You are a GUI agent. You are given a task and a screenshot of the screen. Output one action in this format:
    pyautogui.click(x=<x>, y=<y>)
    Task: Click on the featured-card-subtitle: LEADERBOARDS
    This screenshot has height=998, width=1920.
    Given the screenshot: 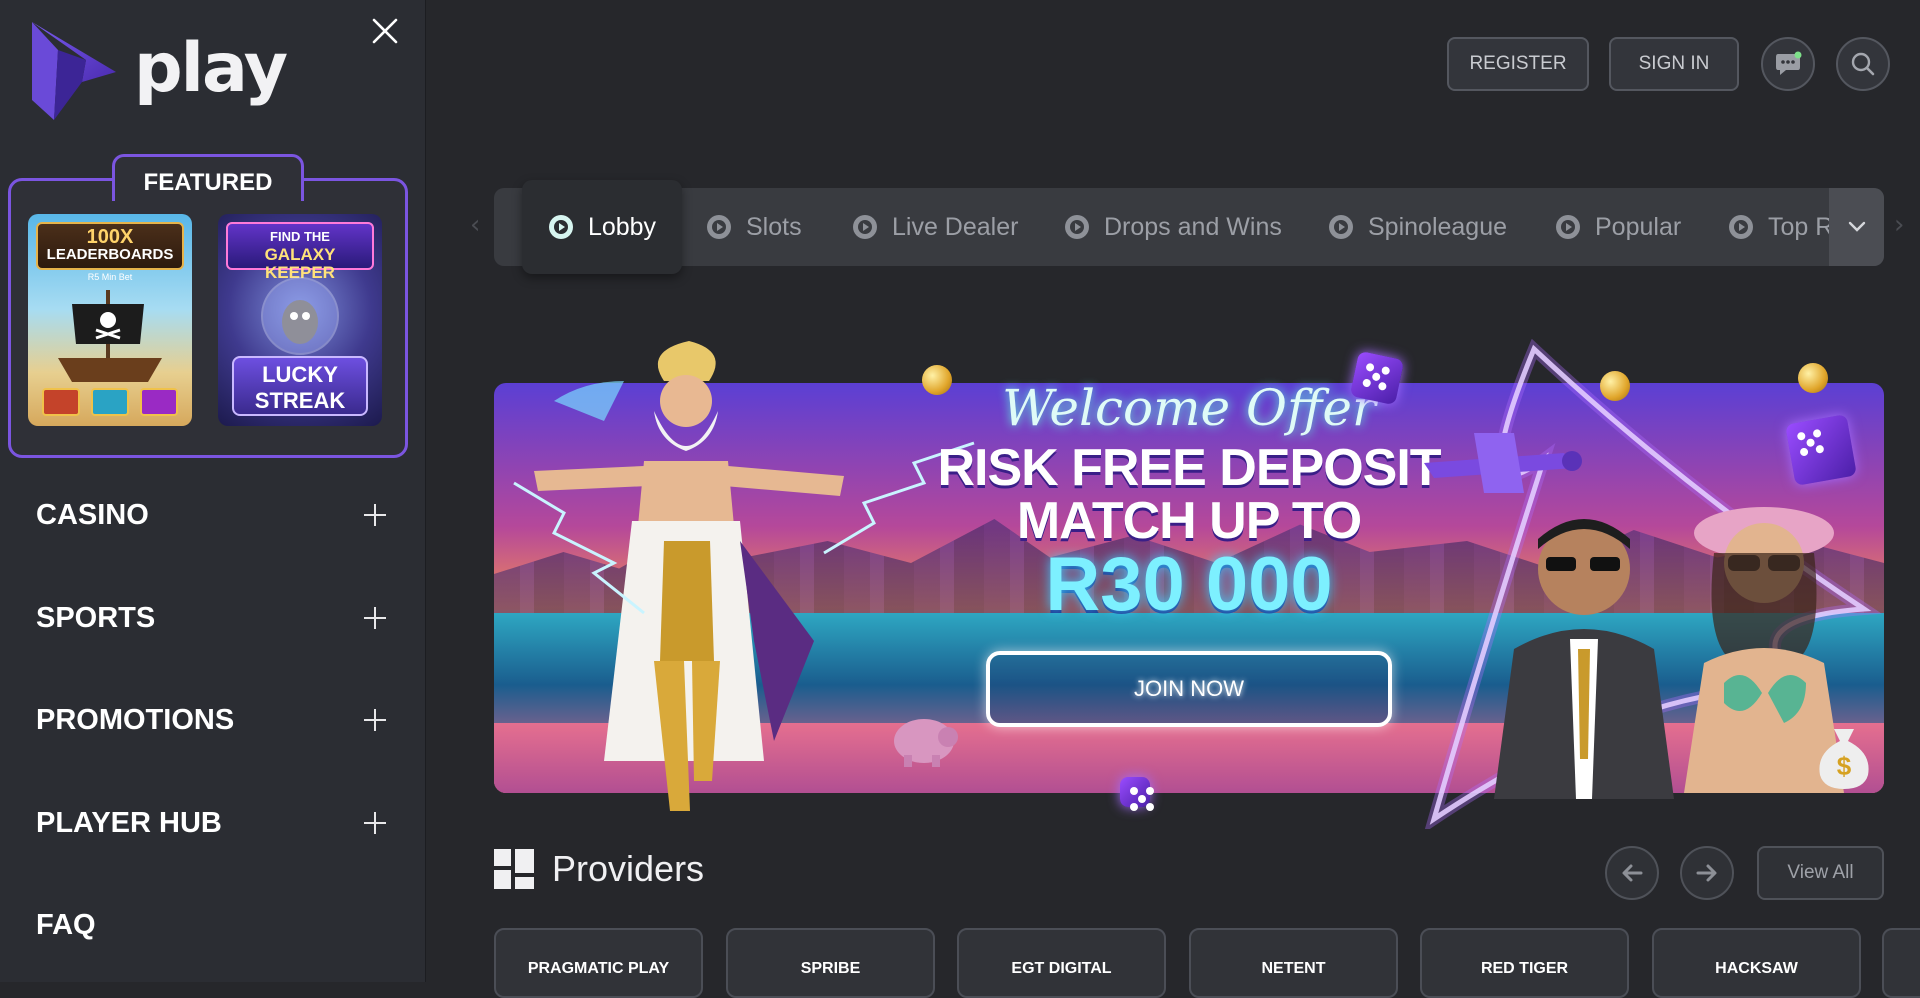 What is the action you would take?
    pyautogui.click(x=110, y=254)
    